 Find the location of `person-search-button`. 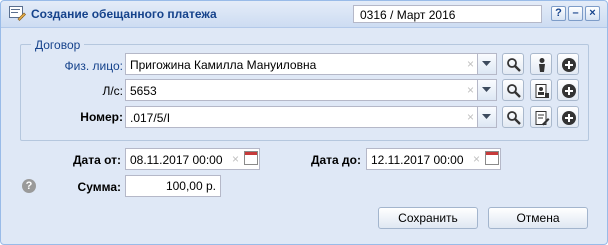

person-search-button is located at coordinates (513, 64).